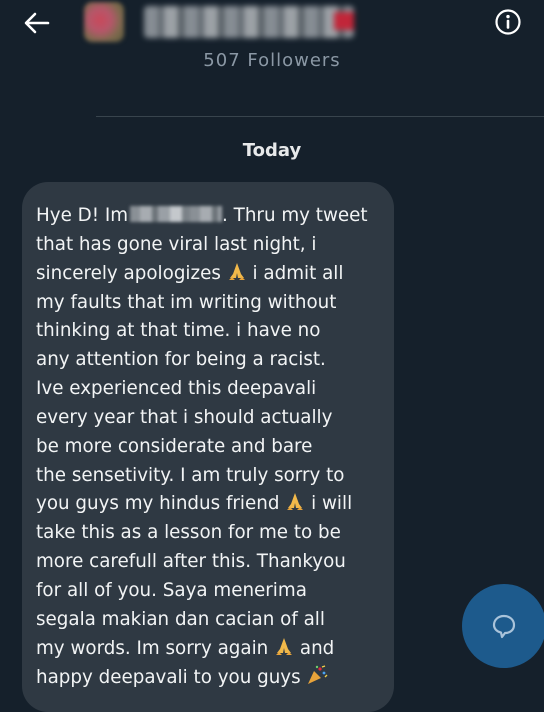 The width and height of the screenshot is (544, 712). I want to click on redacted-name, so click(176, 214).